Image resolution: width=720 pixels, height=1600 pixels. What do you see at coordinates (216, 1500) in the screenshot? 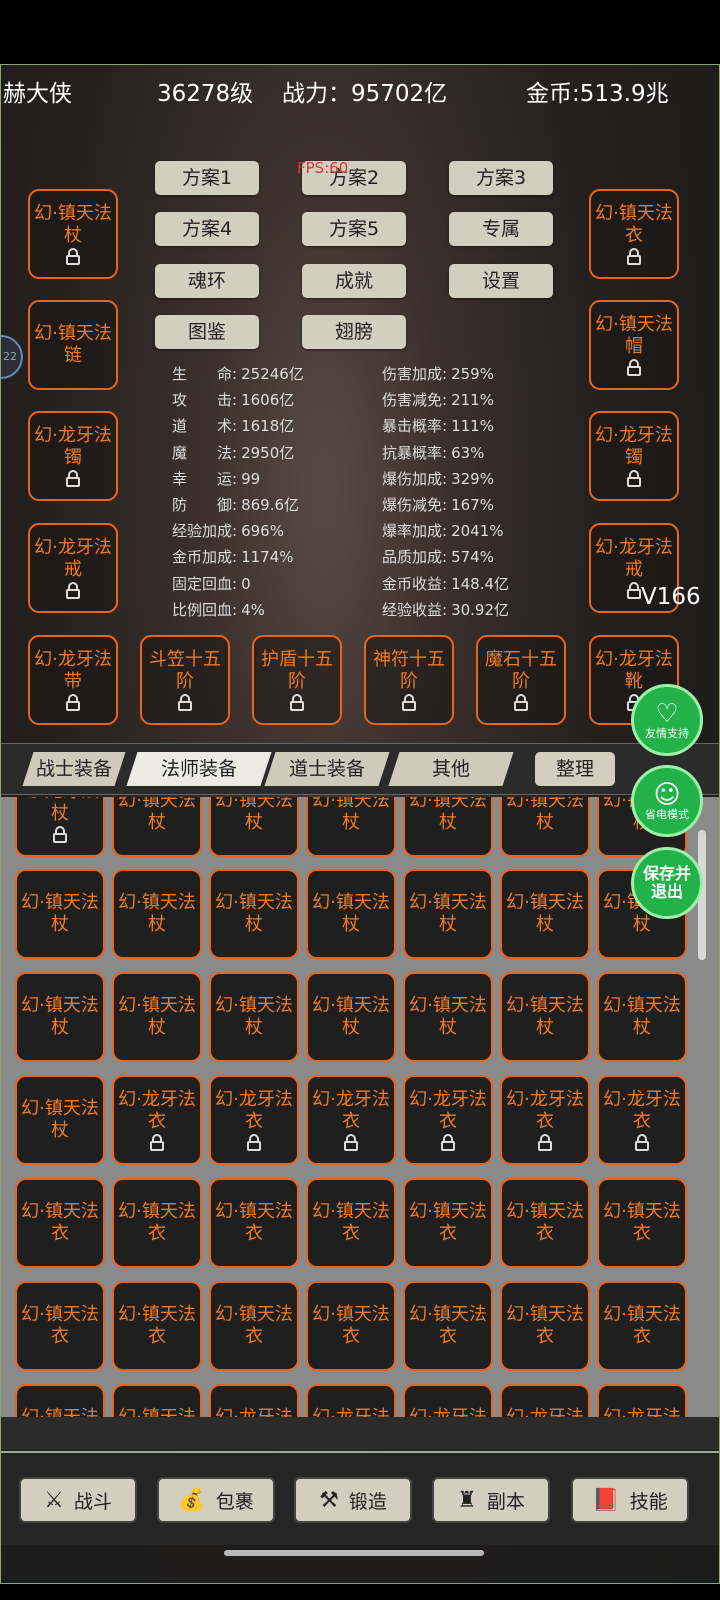
I see `nav-bag: 💰 包裹` at bounding box center [216, 1500].